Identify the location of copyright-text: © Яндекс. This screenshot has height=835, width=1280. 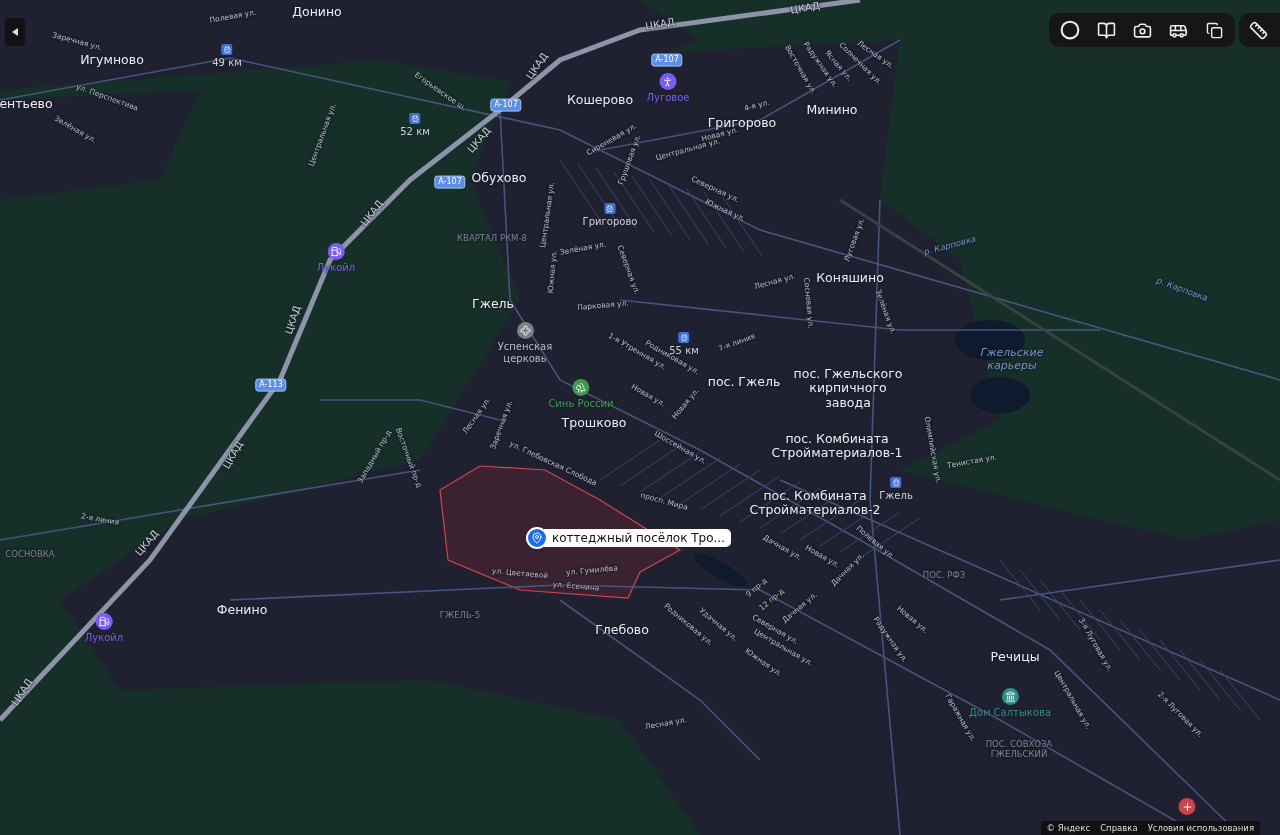
(1068, 828).